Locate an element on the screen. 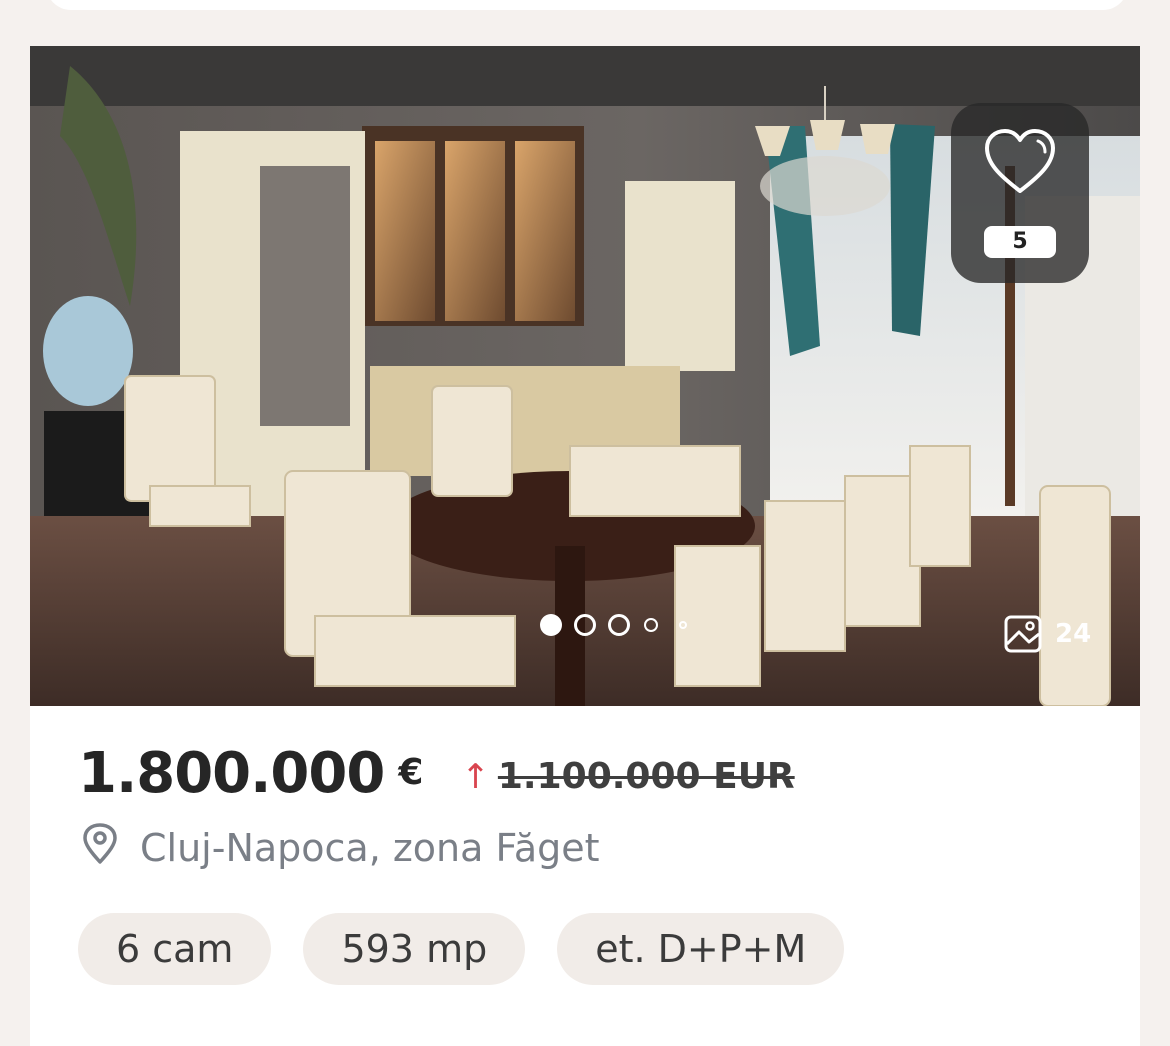 This screenshot has width=1170, height=1046. currency-symbol: € is located at coordinates (411, 772).